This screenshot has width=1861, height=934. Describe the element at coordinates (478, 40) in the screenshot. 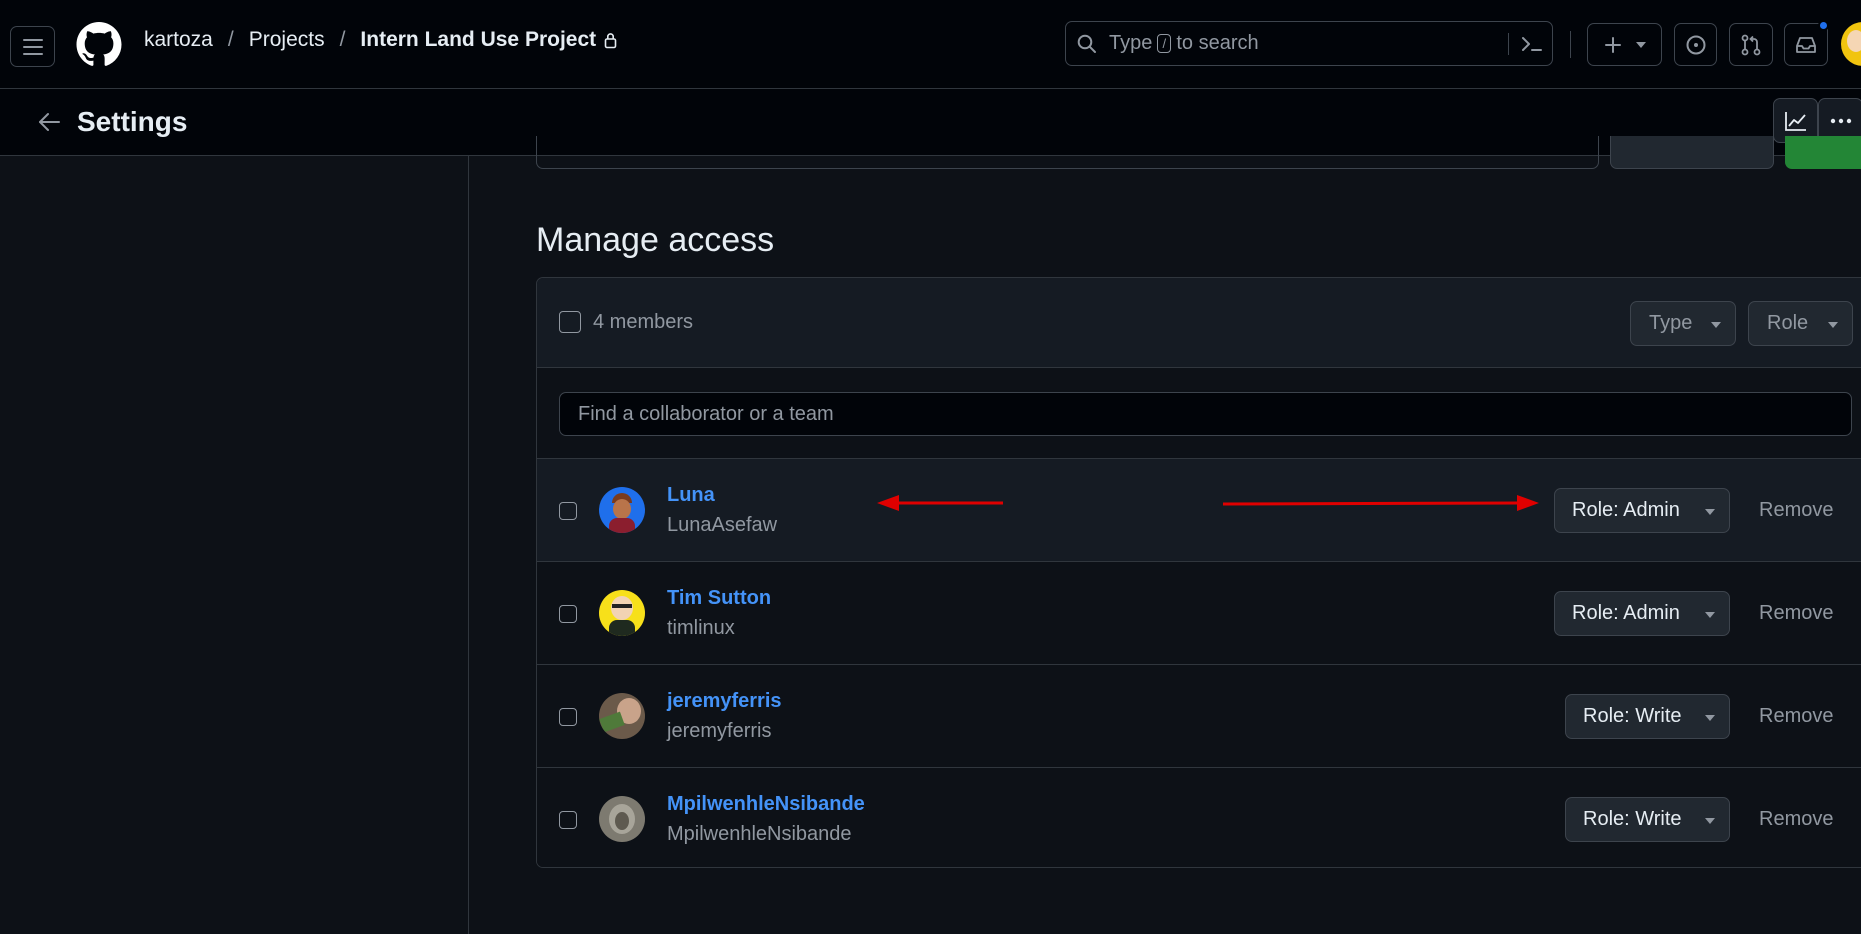

I see `breadcrumb-project: Intern Land Use Project` at that location.